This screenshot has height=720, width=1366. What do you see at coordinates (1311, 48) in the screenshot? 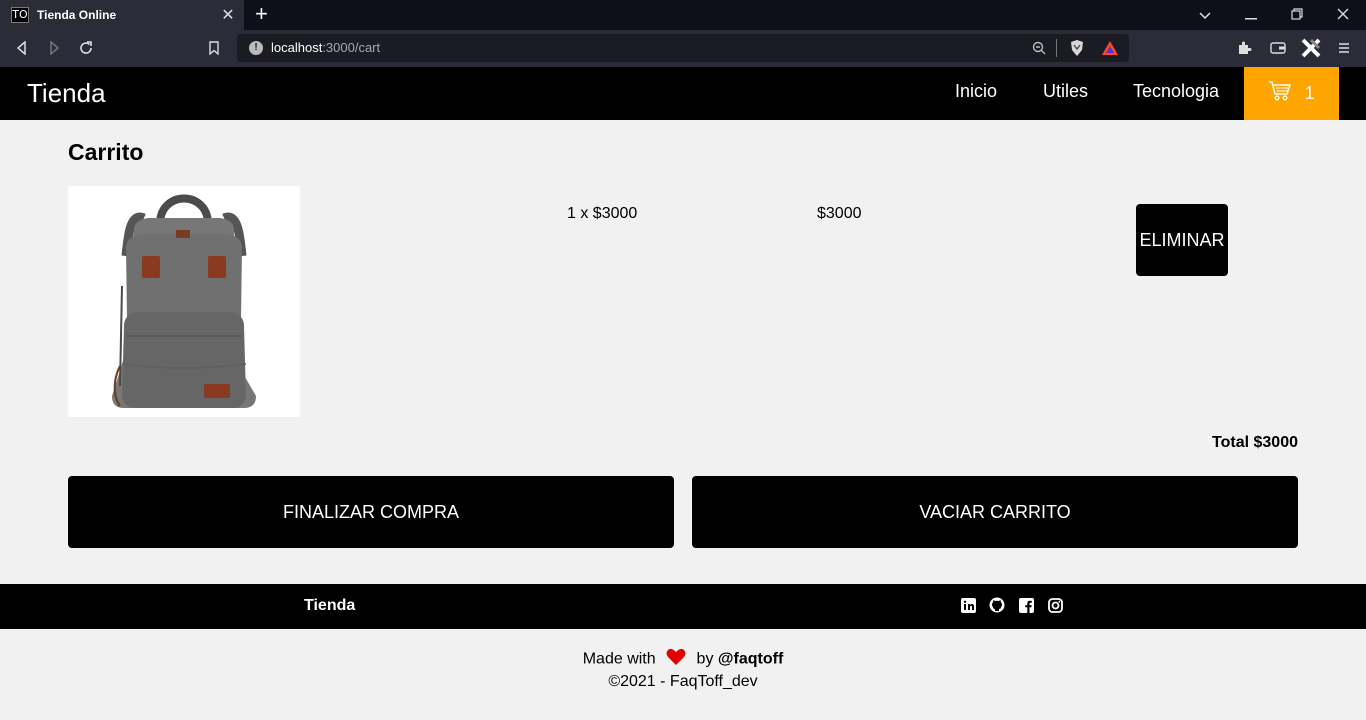
I see `profile-icon` at bounding box center [1311, 48].